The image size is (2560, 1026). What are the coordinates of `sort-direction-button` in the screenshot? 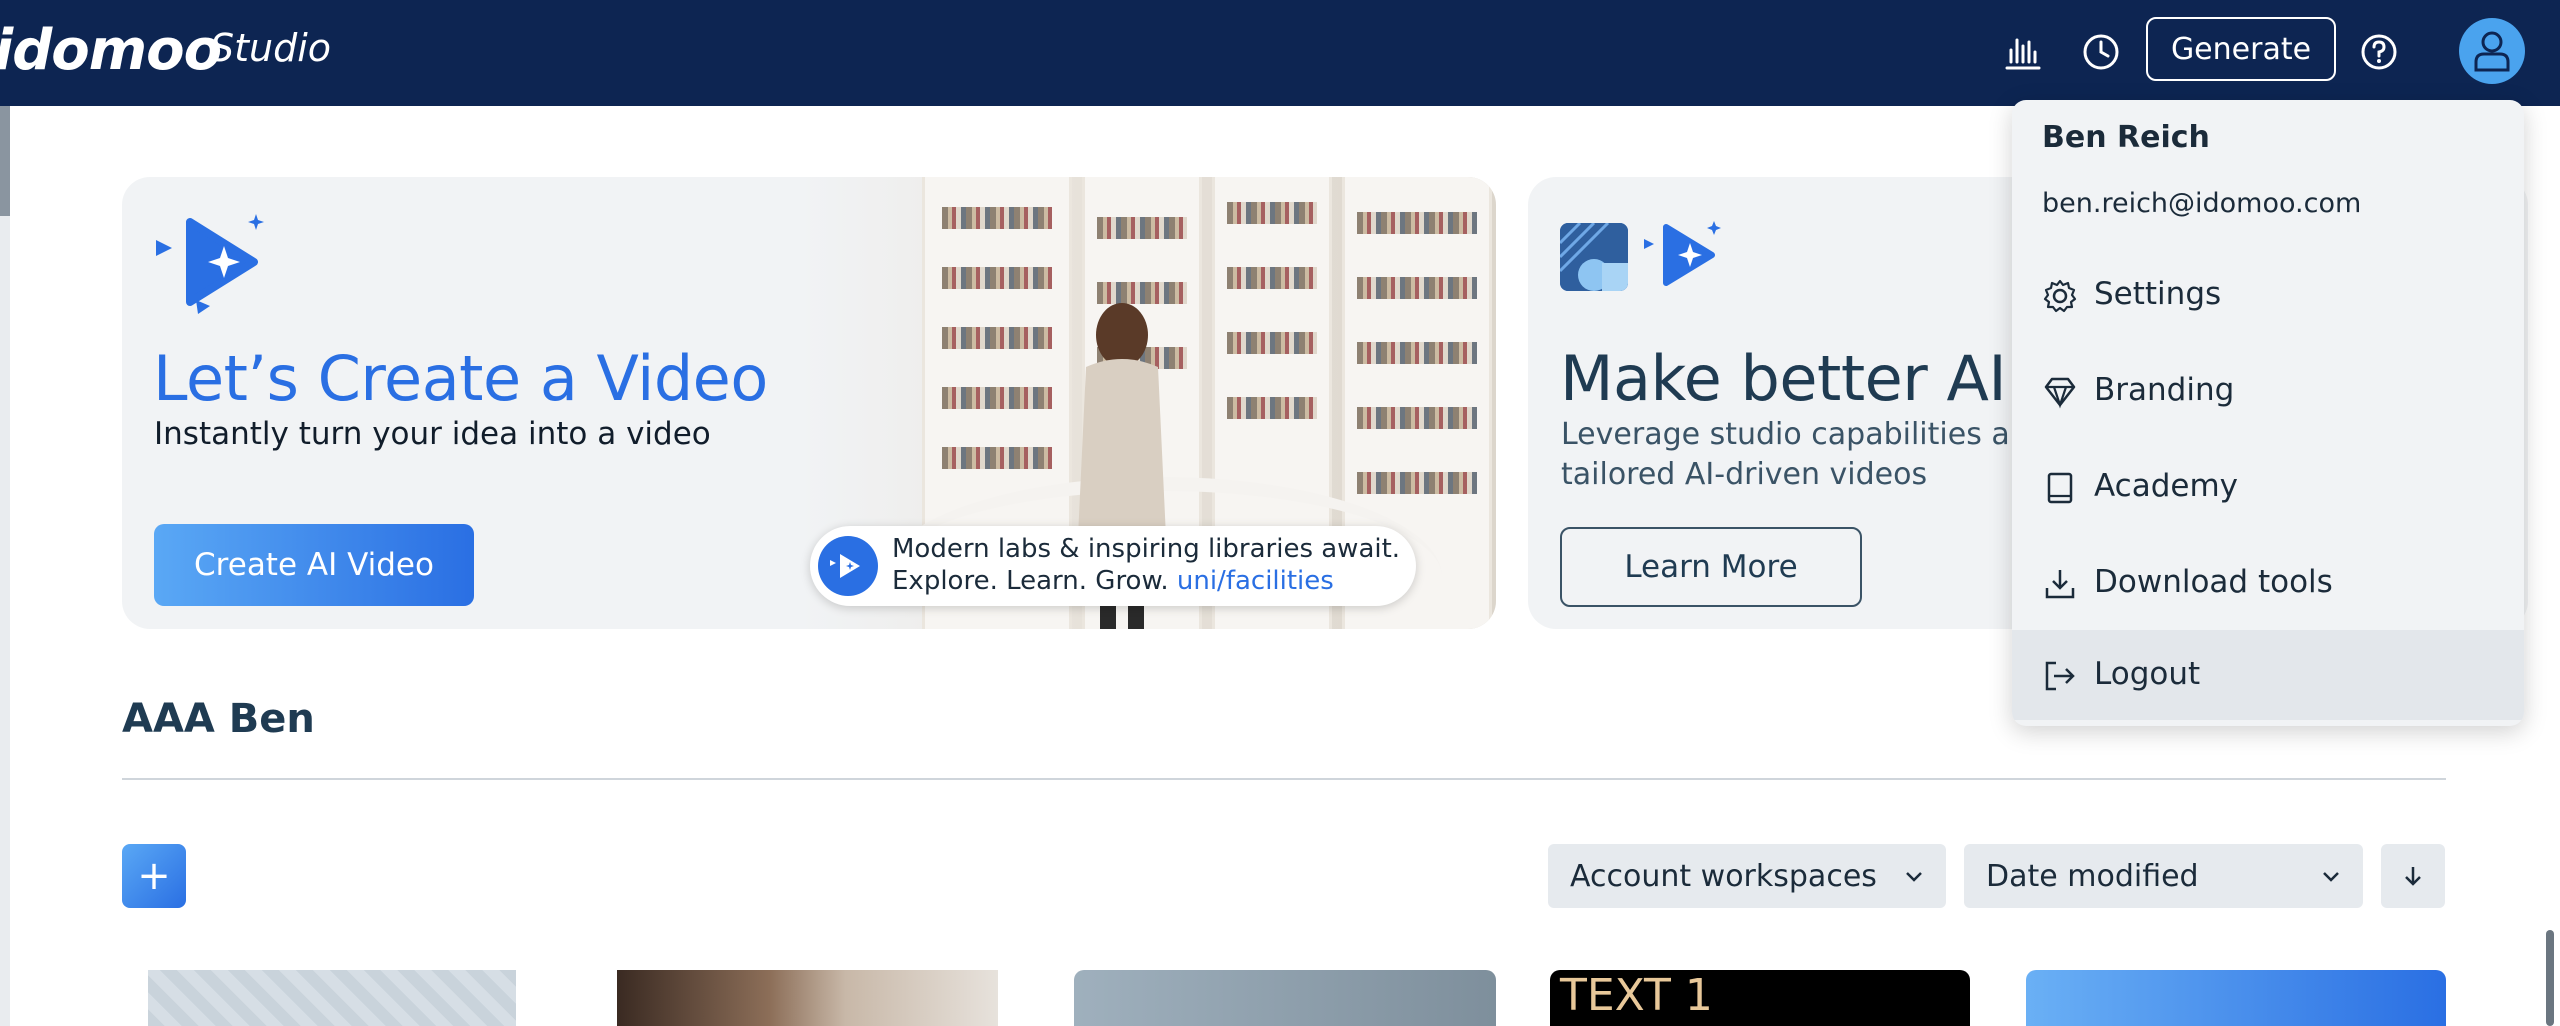 It's located at (2413, 876).